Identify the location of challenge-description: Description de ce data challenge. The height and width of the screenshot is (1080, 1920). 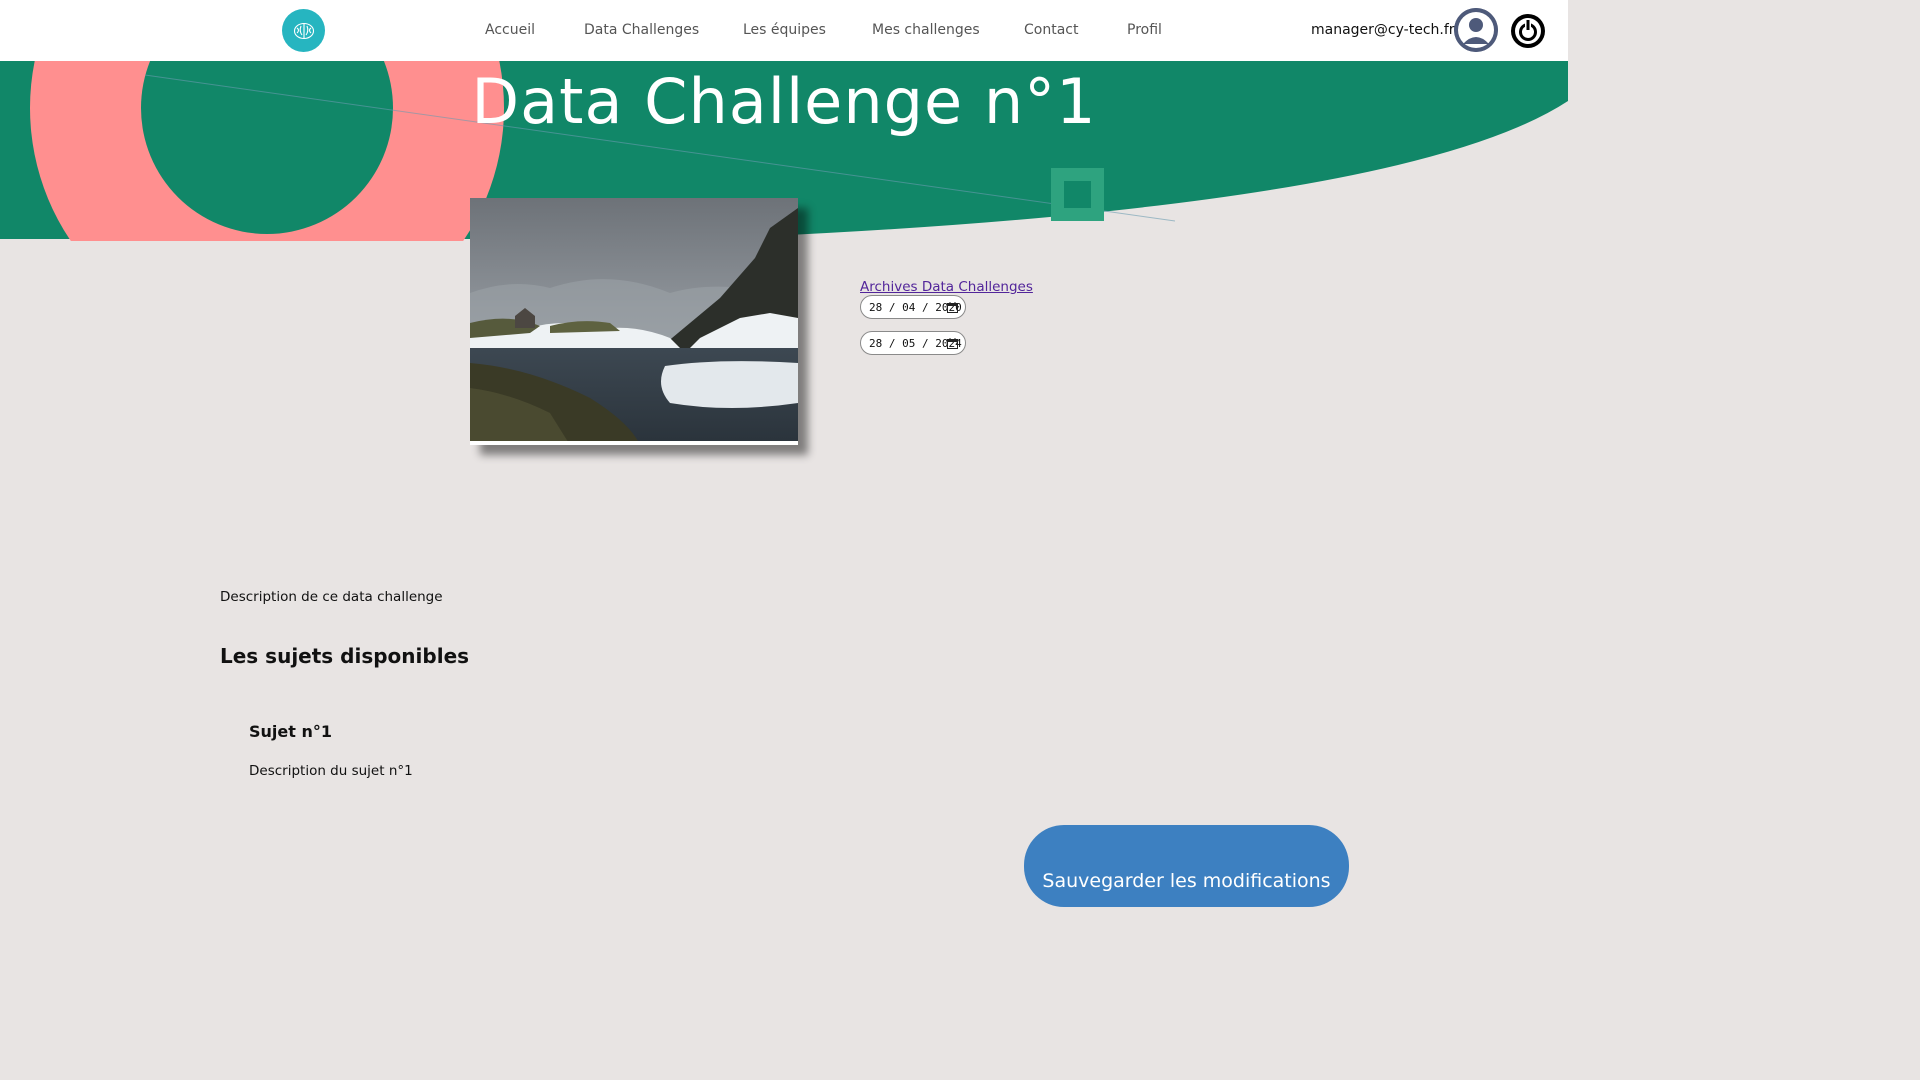
(331, 597).